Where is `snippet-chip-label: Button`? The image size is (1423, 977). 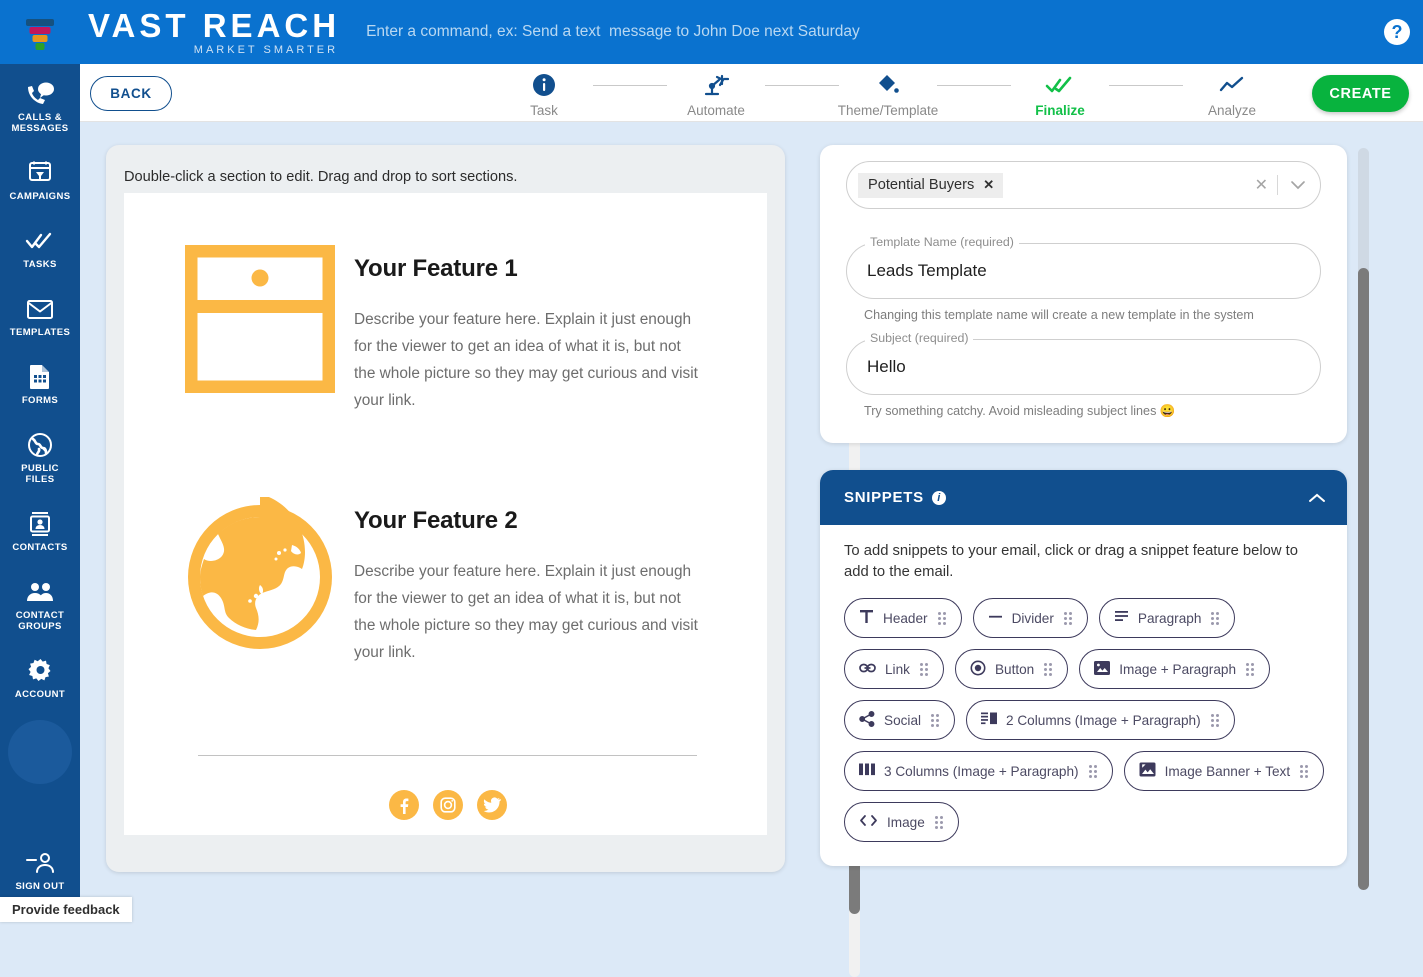 snippet-chip-label: Button is located at coordinates (1014, 669).